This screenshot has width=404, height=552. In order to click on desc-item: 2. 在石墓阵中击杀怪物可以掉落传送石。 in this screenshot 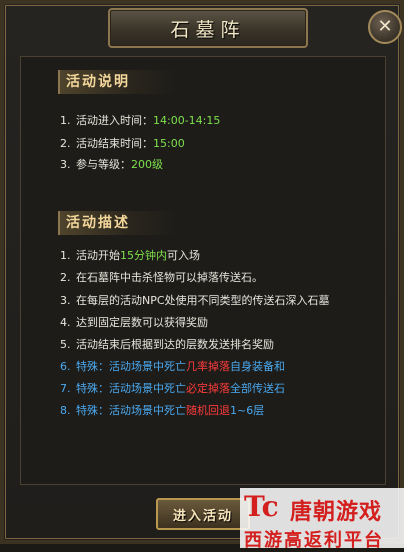, I will do `click(161, 277)`.